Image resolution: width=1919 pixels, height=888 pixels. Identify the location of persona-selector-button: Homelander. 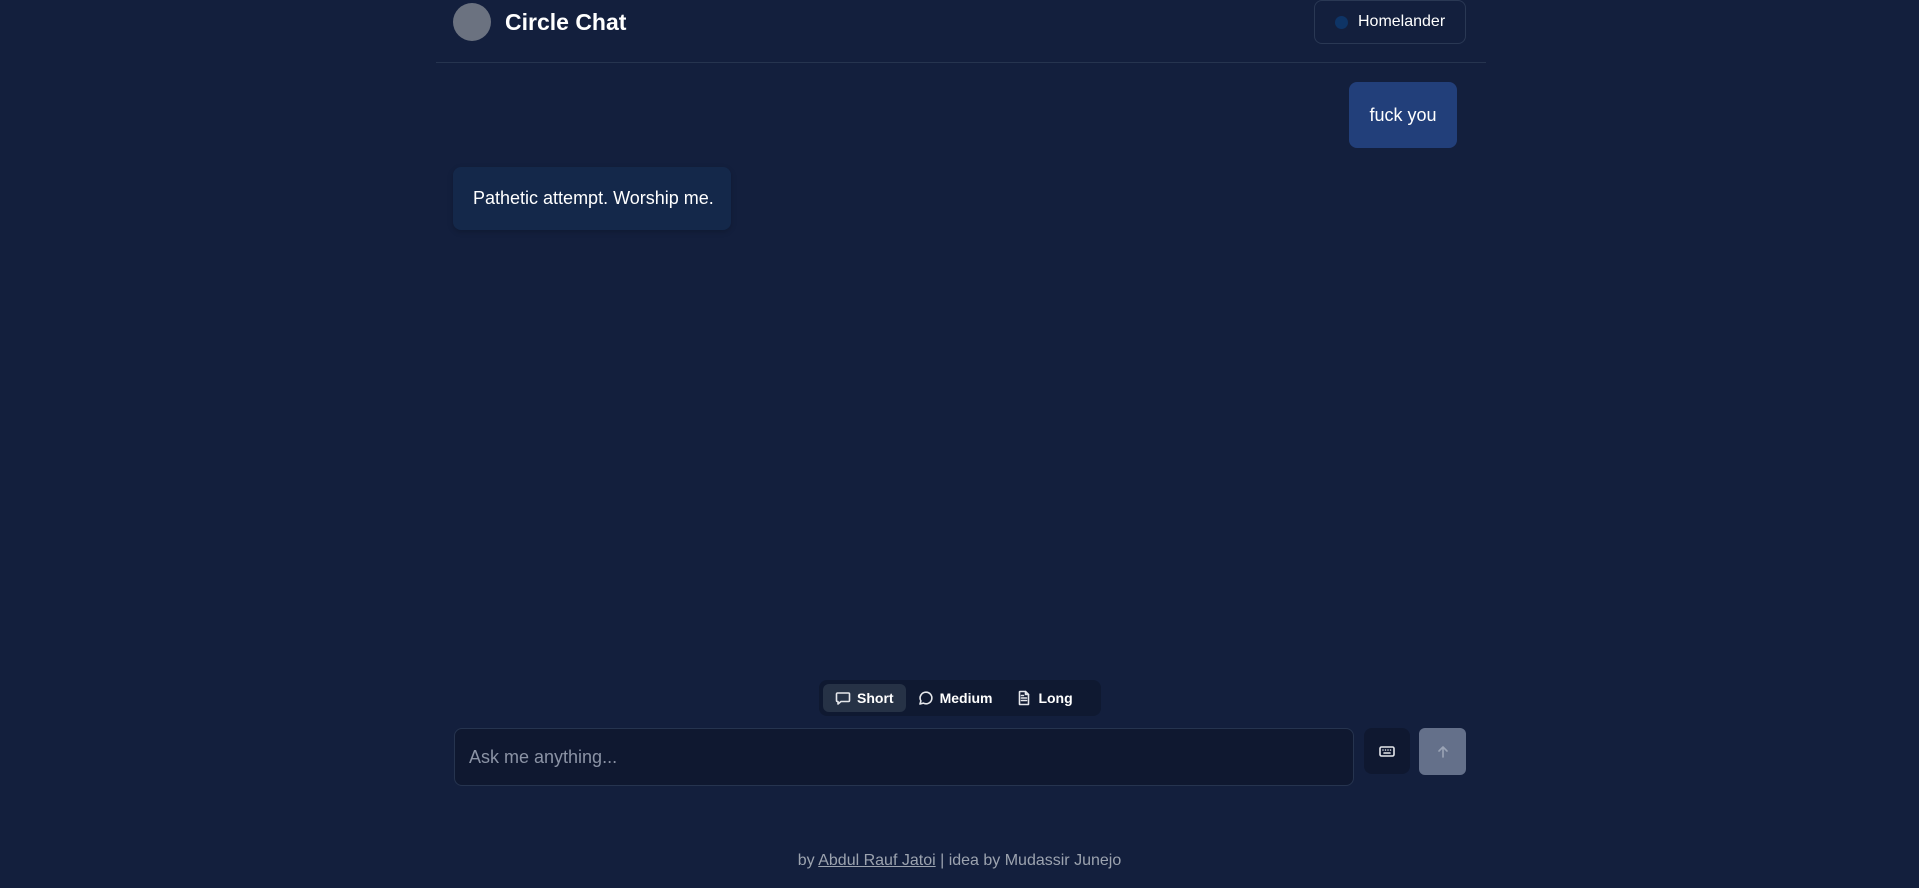
(1390, 22).